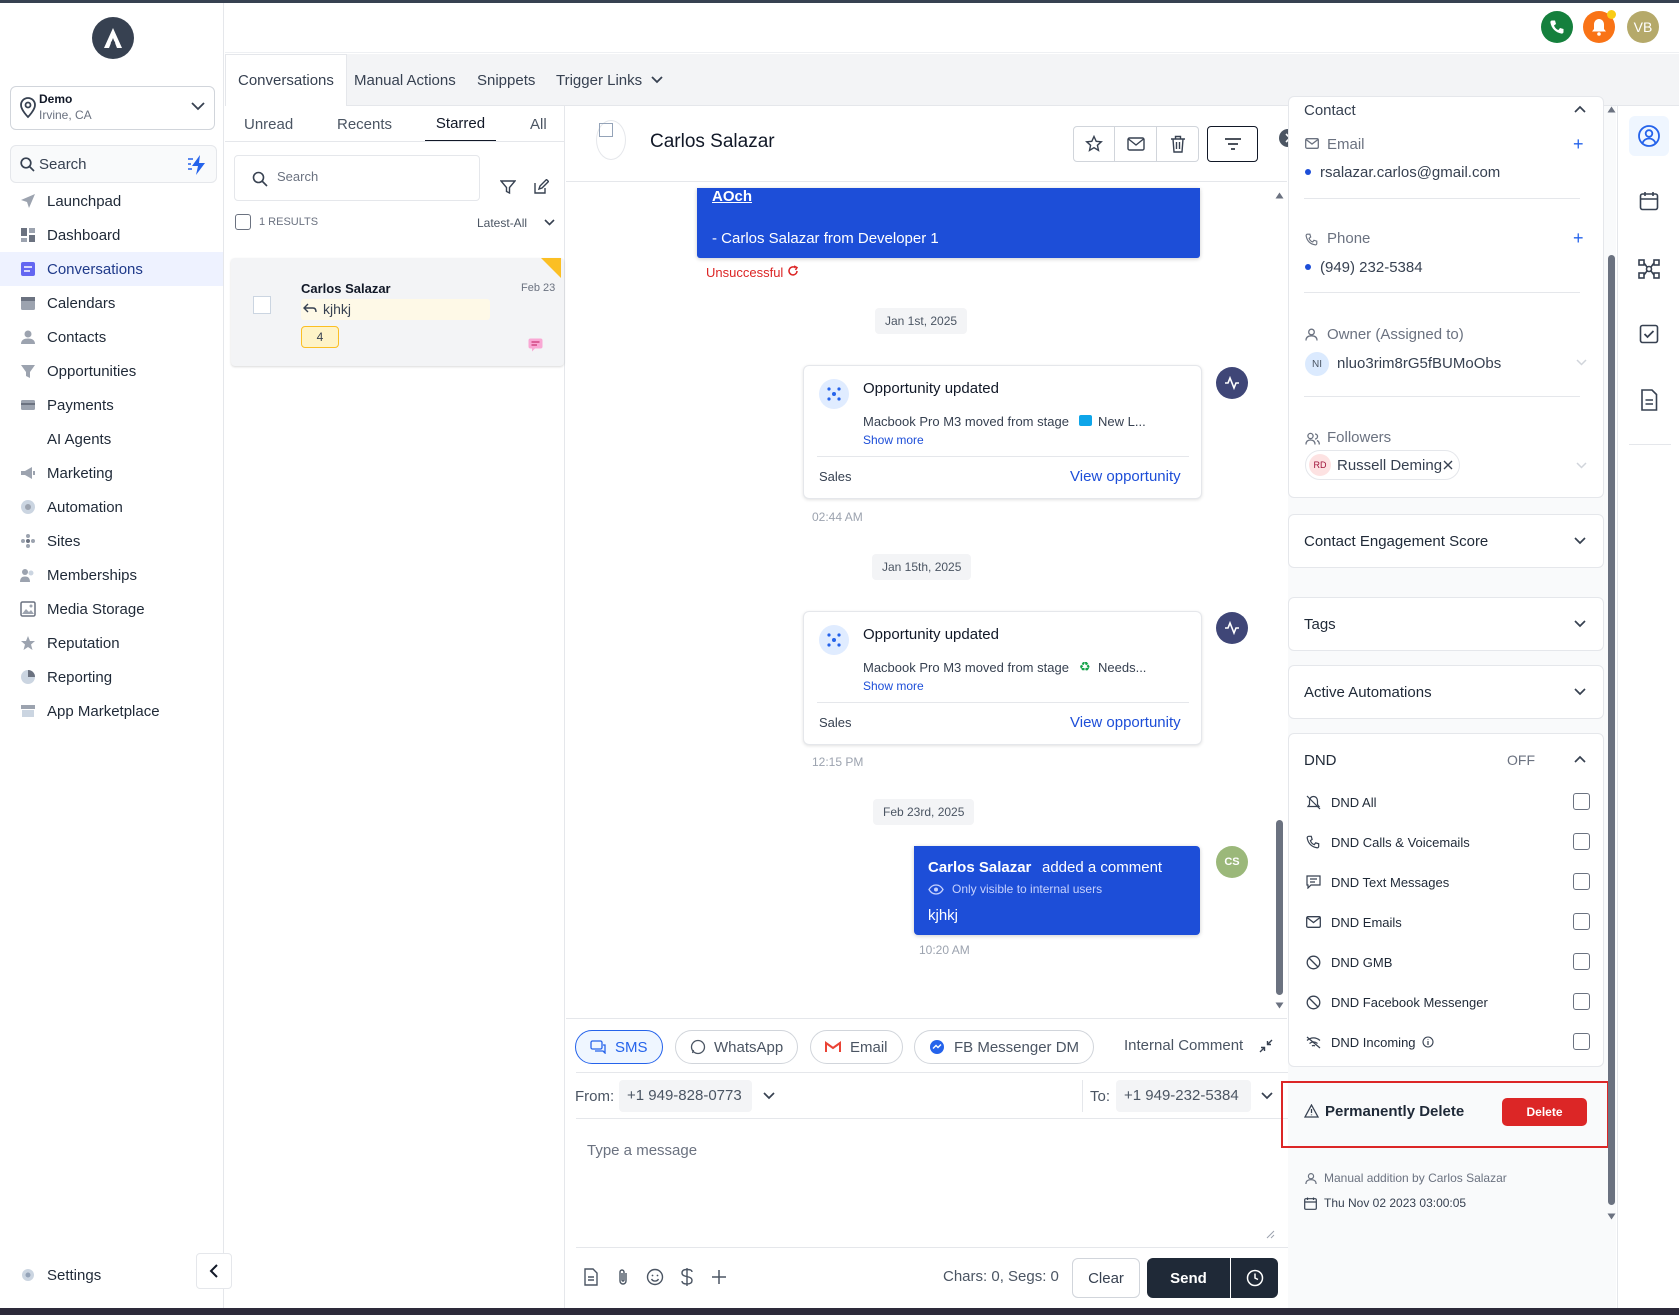 This screenshot has height=1315, width=1679. Describe the element at coordinates (111, 405) in the screenshot. I see `sidebar-item-payments: Payments` at that location.